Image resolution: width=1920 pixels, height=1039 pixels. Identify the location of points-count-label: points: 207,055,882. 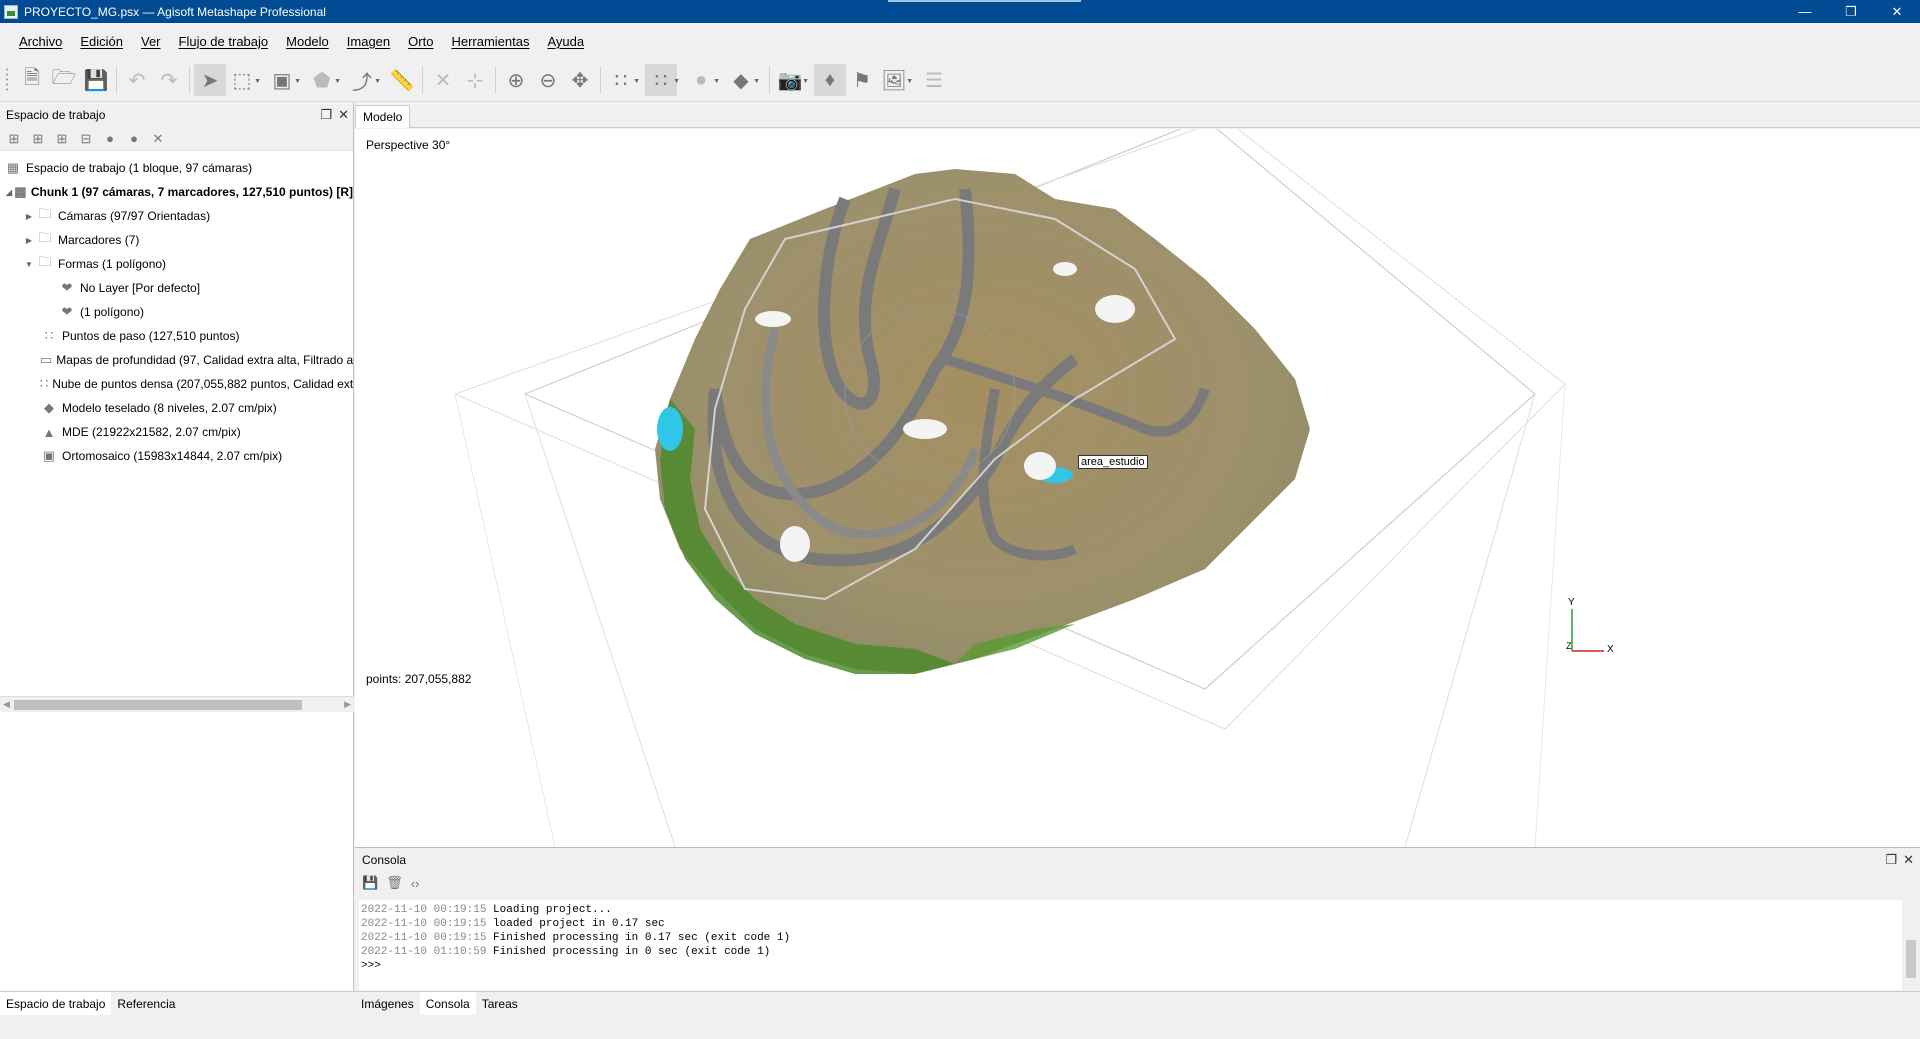
(419, 679).